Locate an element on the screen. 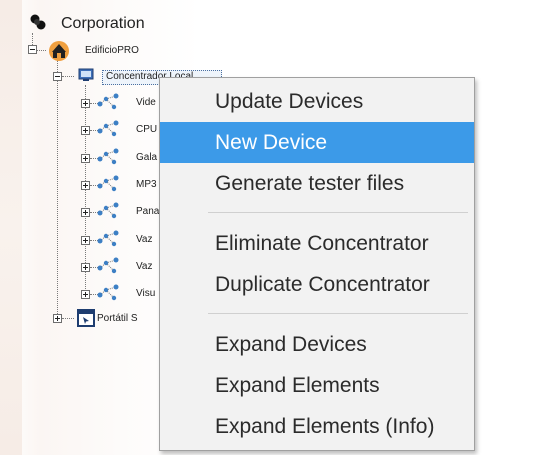  tree-node-device: Pana is located at coordinates (147, 212).